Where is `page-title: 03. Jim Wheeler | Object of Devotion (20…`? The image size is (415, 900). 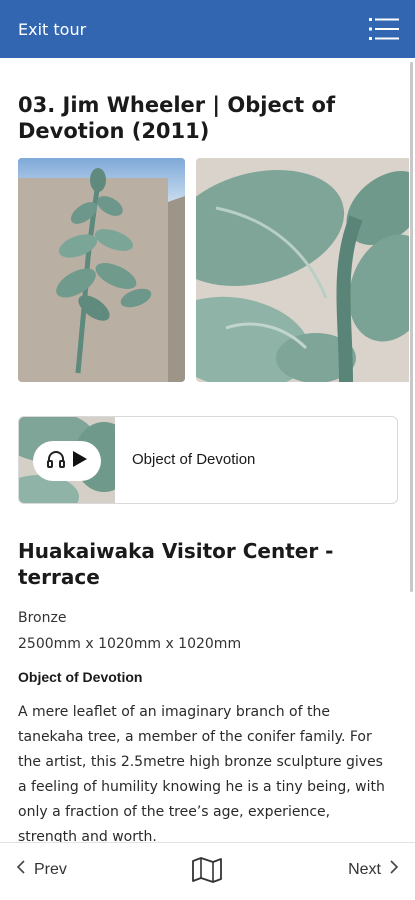 page-title: 03. Jim Wheeler | Object of Devotion (20… is located at coordinates (177, 118).